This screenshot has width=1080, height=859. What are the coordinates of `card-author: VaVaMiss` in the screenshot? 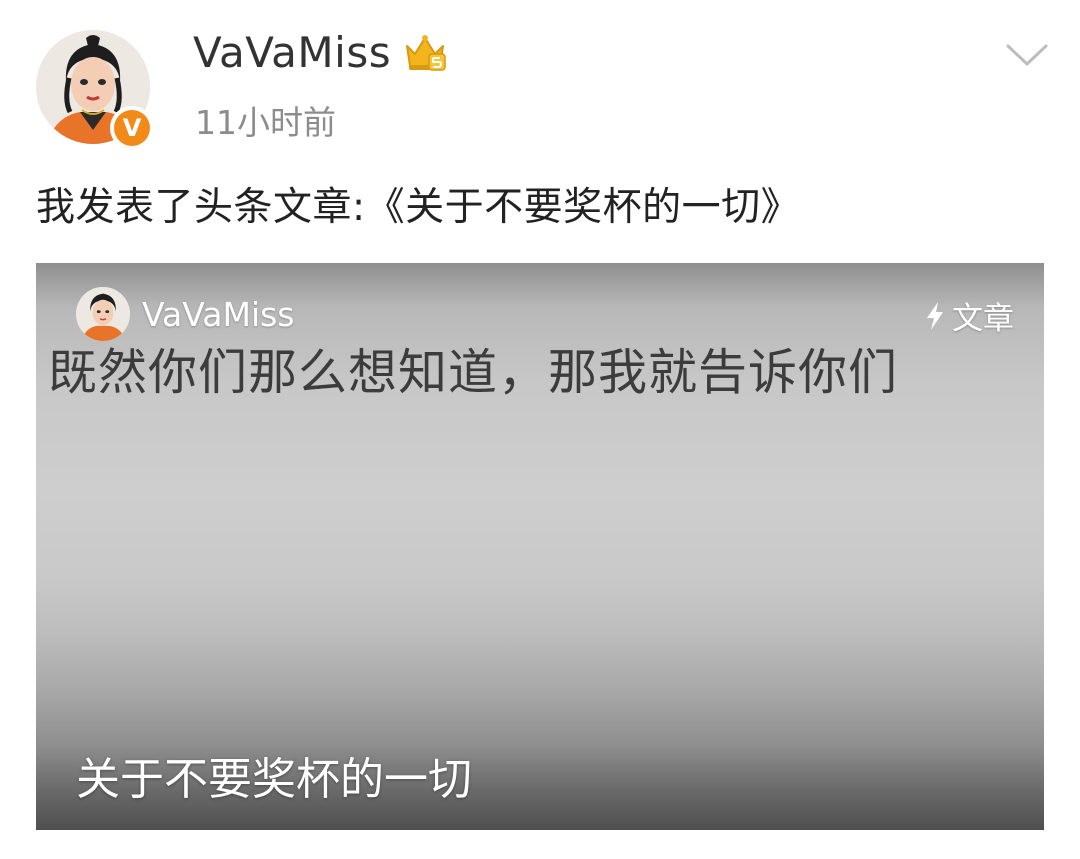 It's located at (218, 314).